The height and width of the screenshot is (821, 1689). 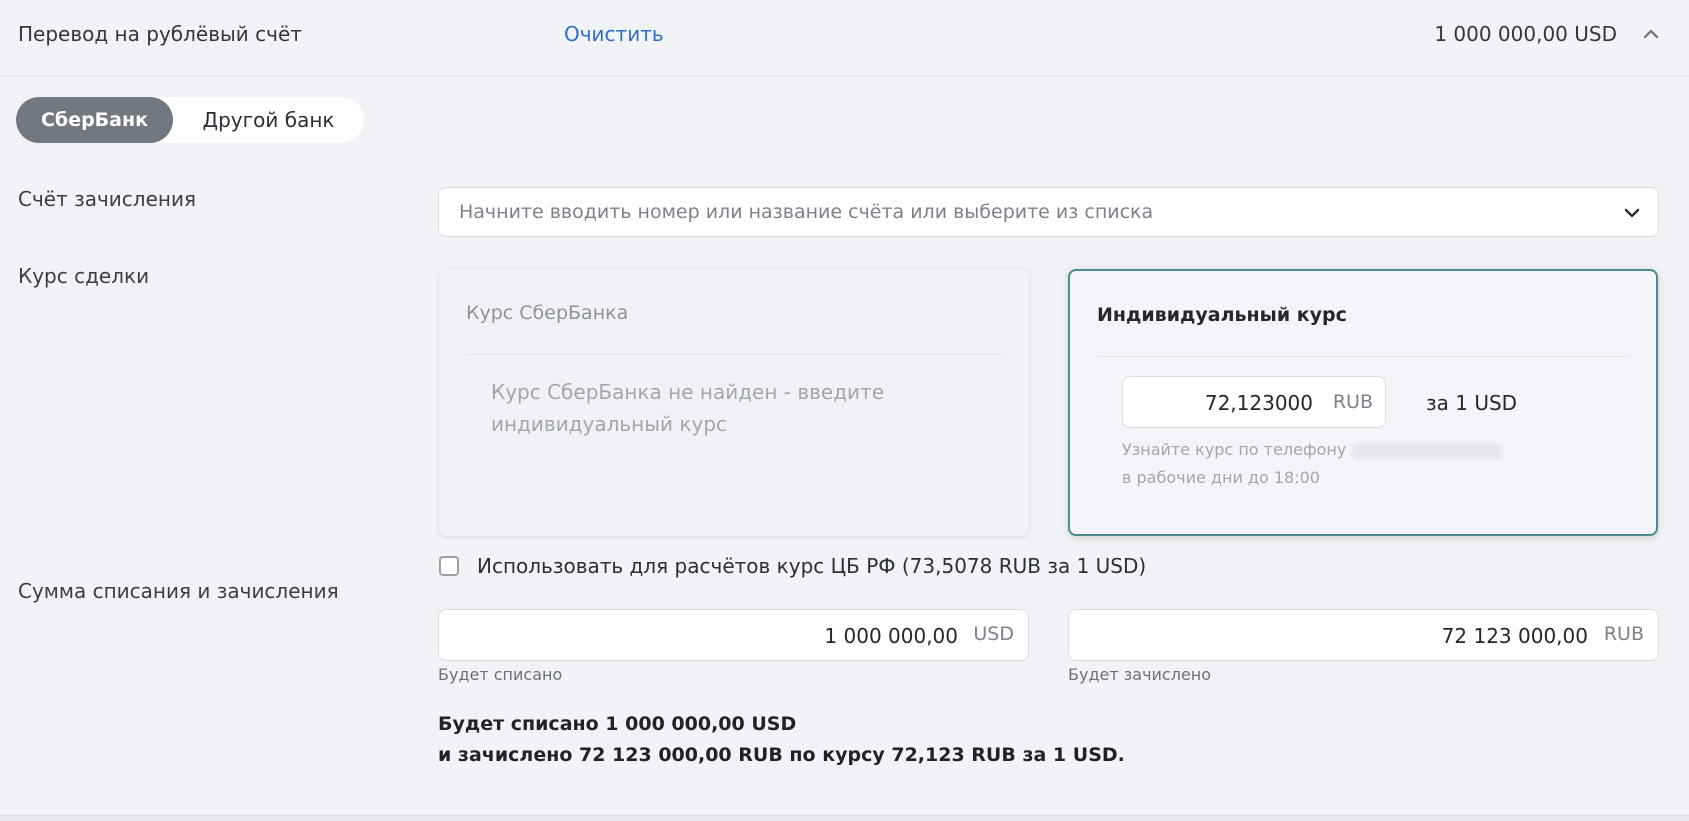 I want to click on credit-amount-value: 72 123 000,00, so click(x=1514, y=636).